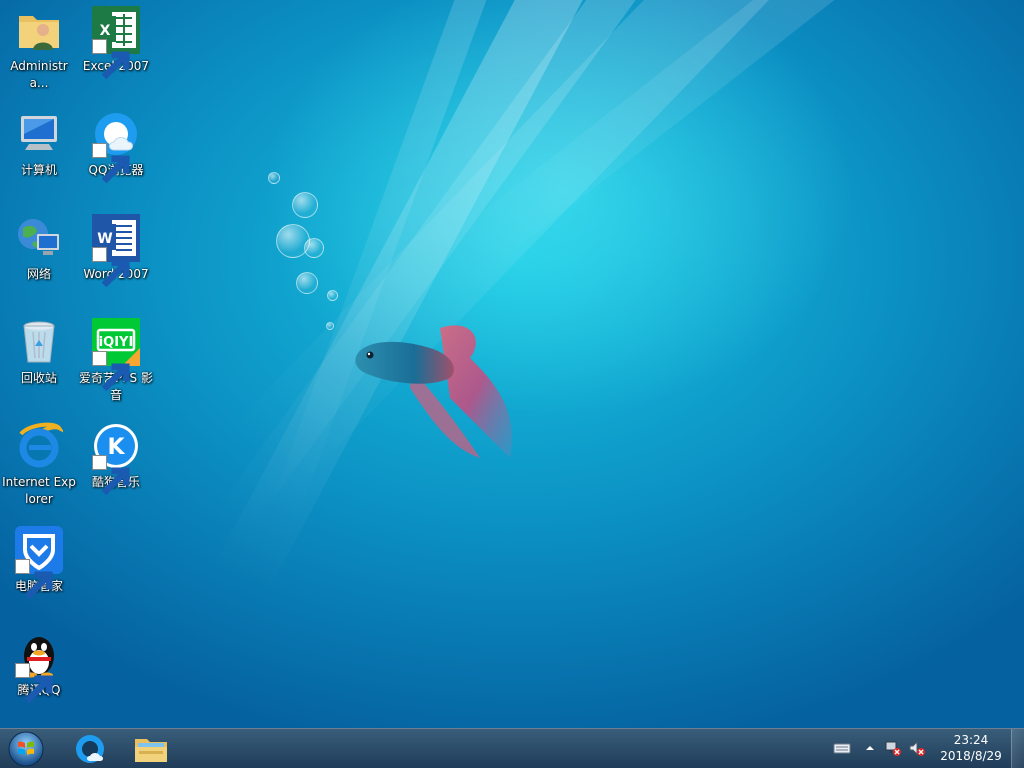 The height and width of the screenshot is (772, 1024). I want to click on clock-date: 2018/8/29, so click(971, 756).